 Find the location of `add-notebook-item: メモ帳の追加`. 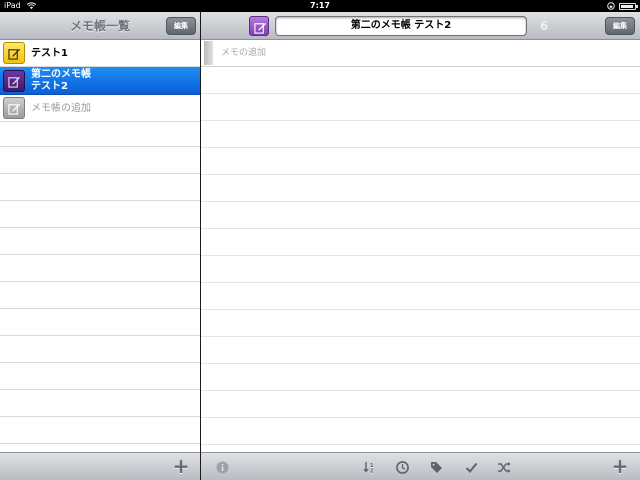

add-notebook-item: メモ帳の追加 is located at coordinates (100, 108).